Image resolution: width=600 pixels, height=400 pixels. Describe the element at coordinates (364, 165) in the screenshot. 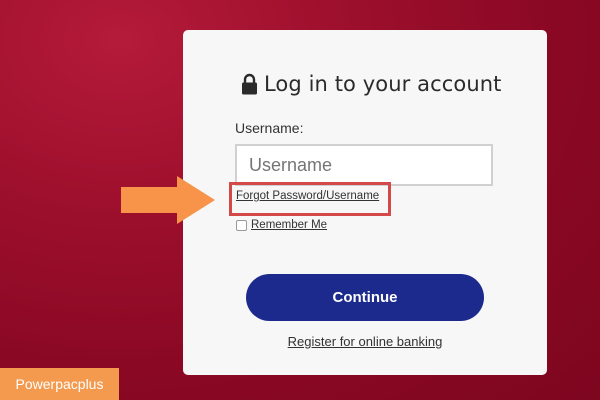

I see `username-input` at that location.